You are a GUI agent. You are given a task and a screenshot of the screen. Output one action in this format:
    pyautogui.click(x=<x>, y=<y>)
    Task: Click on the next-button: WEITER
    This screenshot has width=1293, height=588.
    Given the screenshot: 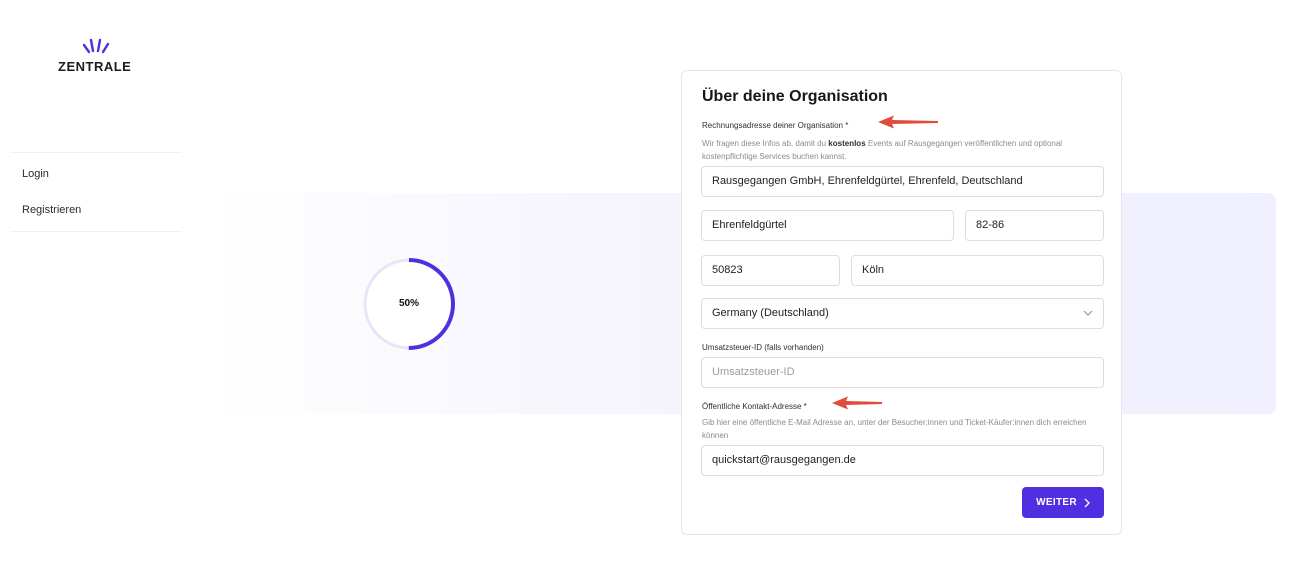 What is the action you would take?
    pyautogui.click(x=1063, y=502)
    